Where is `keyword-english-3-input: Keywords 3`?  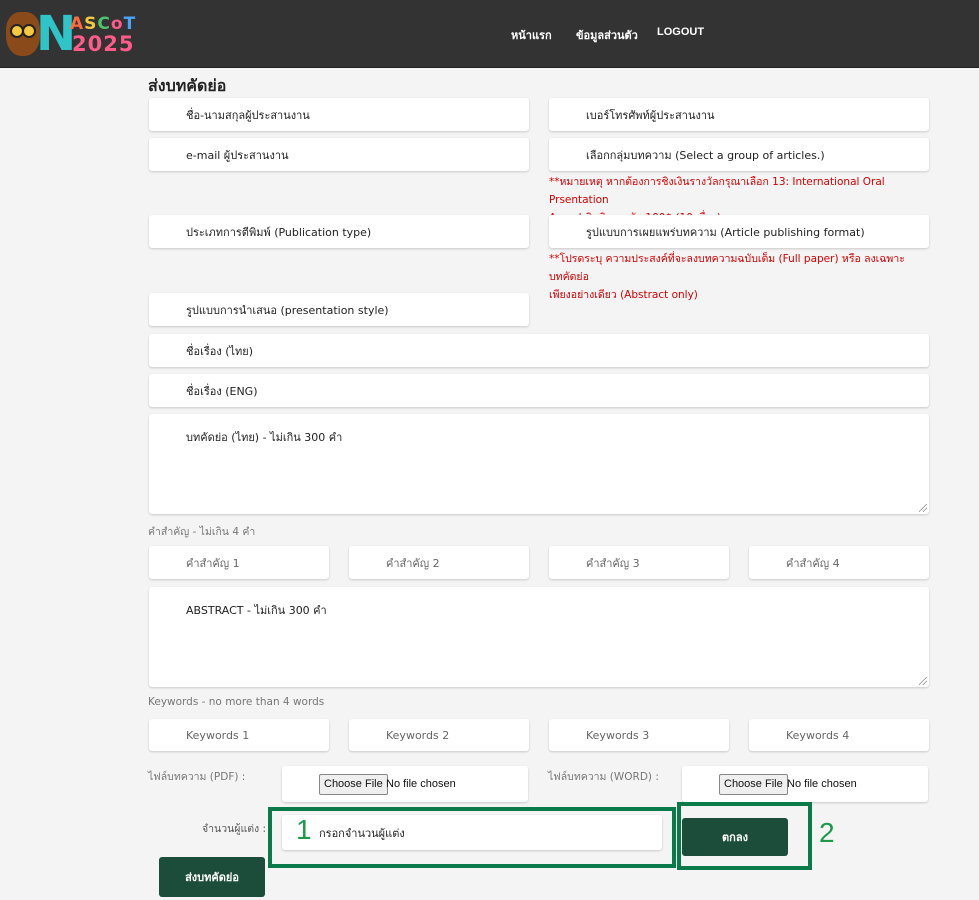
keyword-english-3-input: Keywords 3 is located at coordinates (639, 735).